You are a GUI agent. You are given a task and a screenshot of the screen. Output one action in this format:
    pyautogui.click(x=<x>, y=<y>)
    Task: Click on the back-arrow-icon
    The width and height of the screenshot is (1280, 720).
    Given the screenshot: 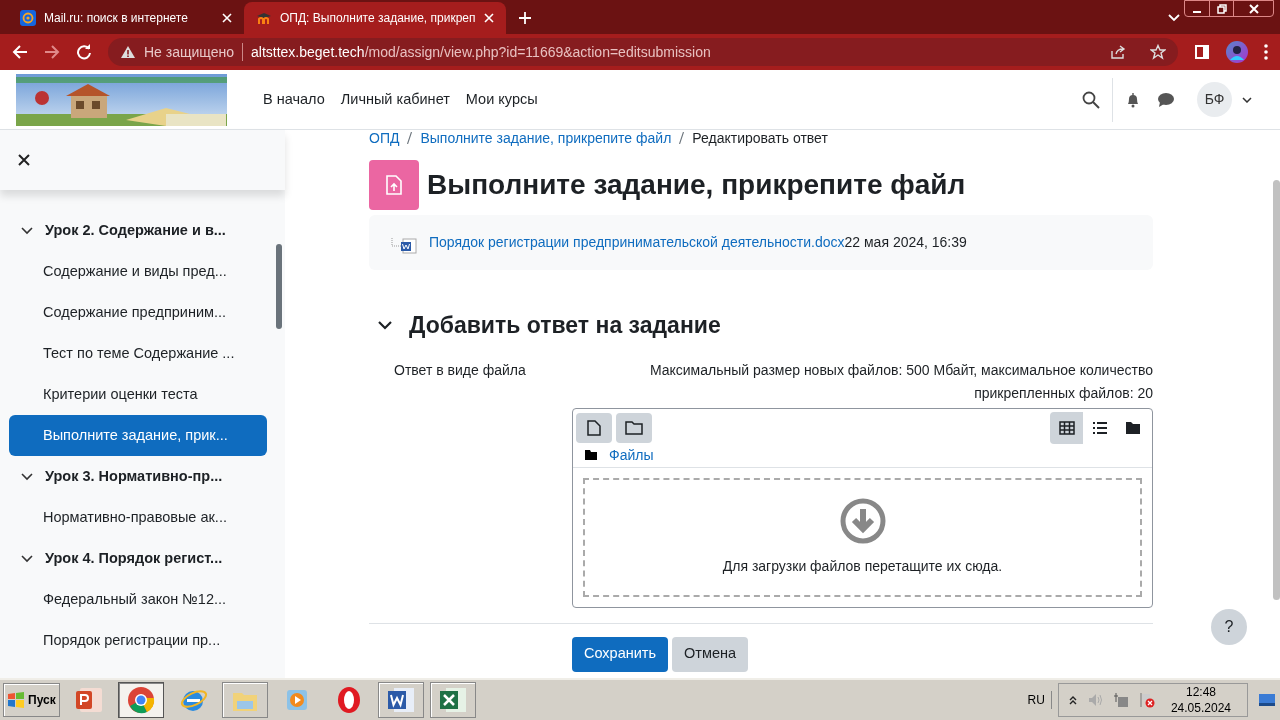 What is the action you would take?
    pyautogui.click(x=20, y=52)
    